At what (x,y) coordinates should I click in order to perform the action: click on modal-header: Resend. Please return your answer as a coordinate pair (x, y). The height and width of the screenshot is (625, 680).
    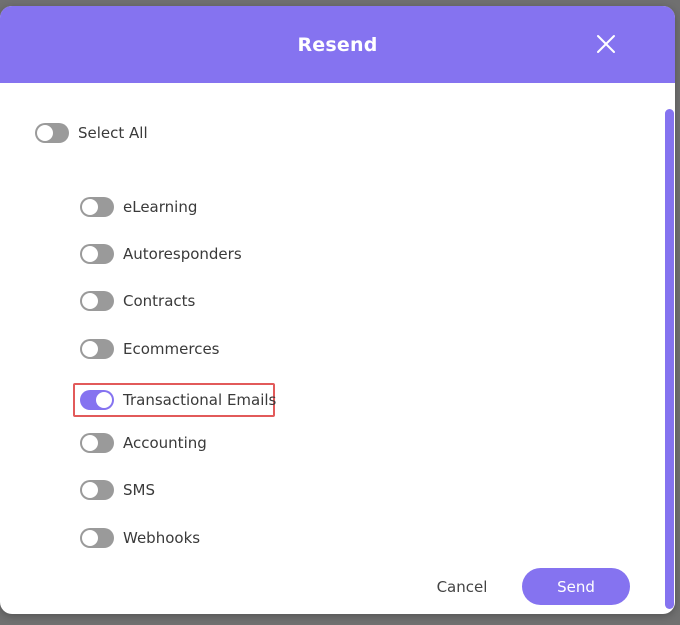
    Looking at the image, I should click on (337, 44).